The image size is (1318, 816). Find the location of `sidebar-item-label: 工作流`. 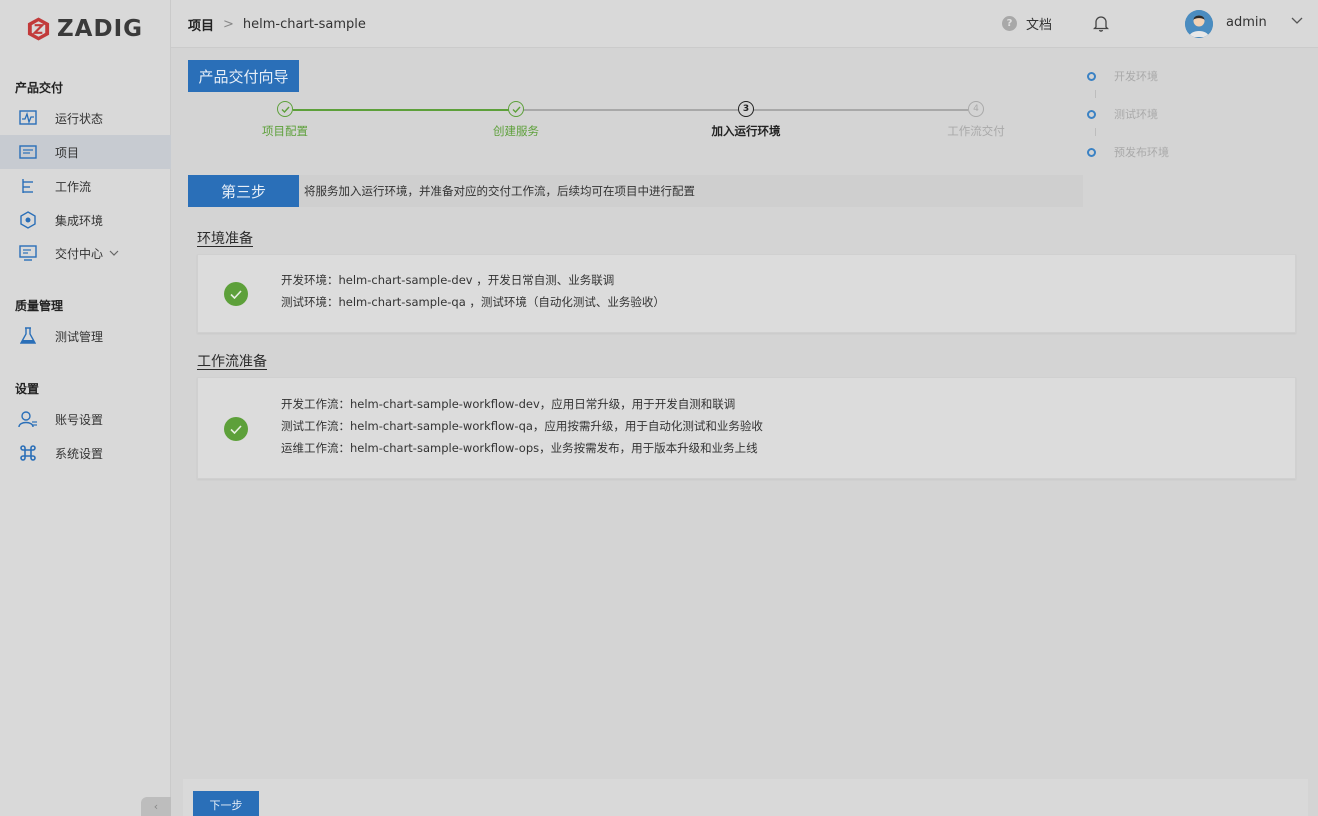

sidebar-item-label: 工作流 is located at coordinates (73, 186).